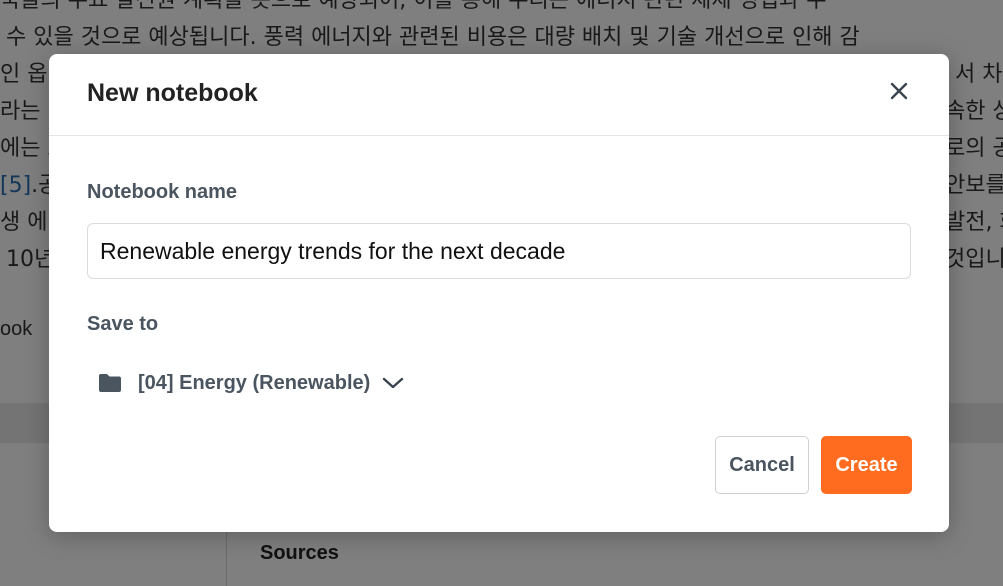  I want to click on close-button, so click(899, 91).